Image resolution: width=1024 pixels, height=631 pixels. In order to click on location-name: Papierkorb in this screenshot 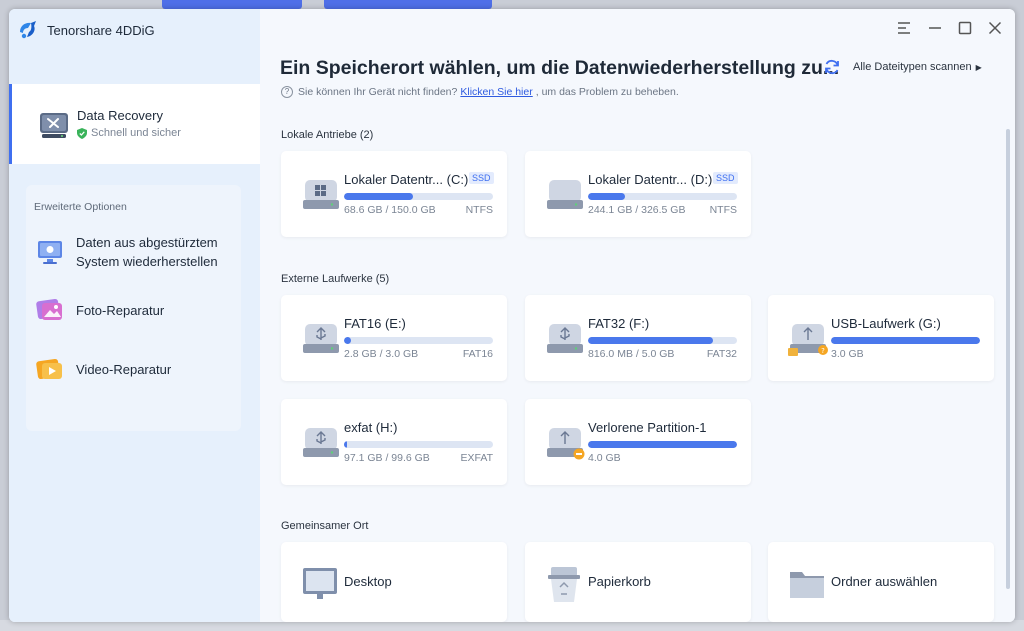, I will do `click(619, 581)`.